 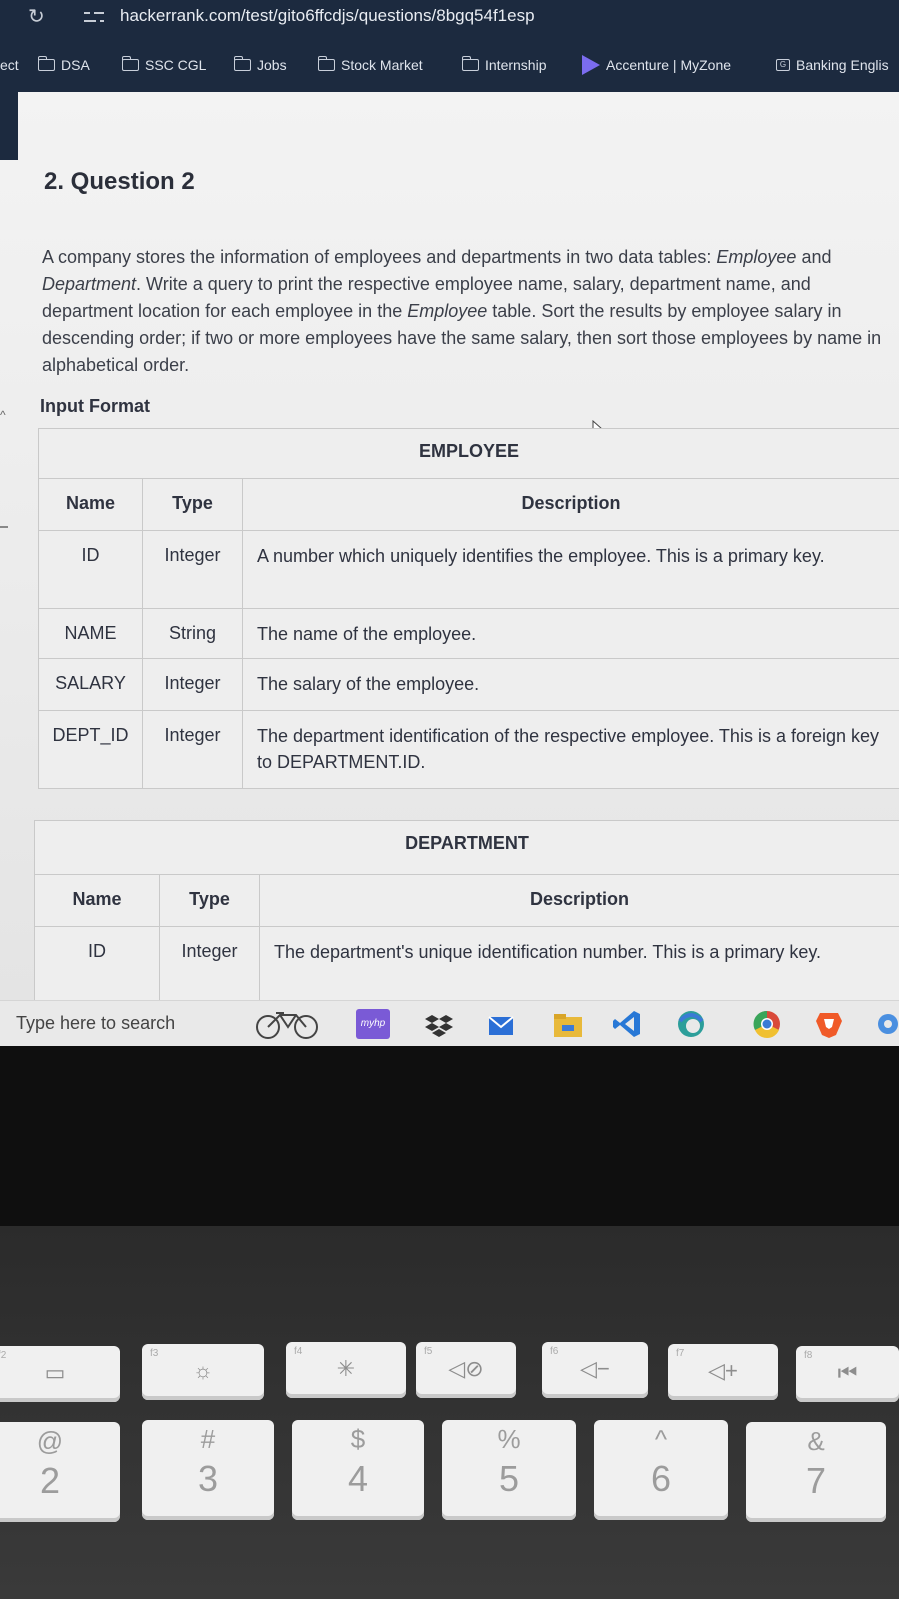 What do you see at coordinates (176, 65) in the screenshot?
I see `bookmark-label: SSC CGL` at bounding box center [176, 65].